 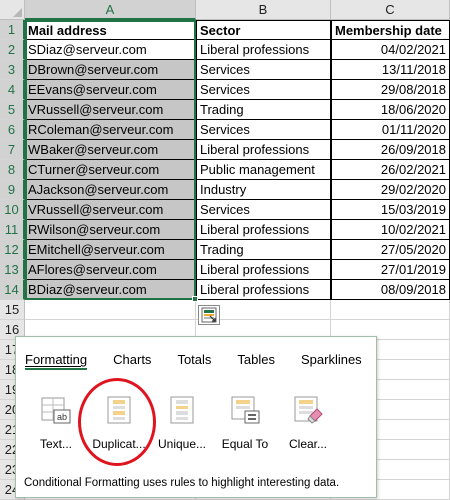 I want to click on clear-format-icon, so click(x=308, y=410).